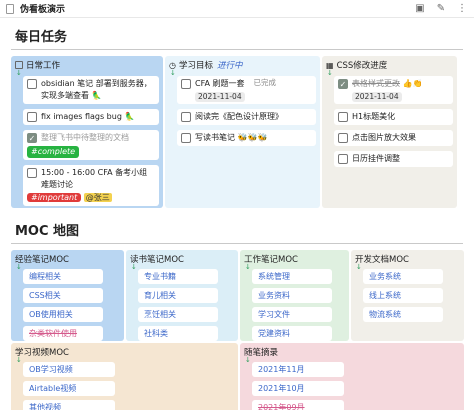 The width and height of the screenshot is (474, 410). Describe the element at coordinates (387, 83) in the screenshot. I see `task-text: 表格样式更改 👍👏` at that location.